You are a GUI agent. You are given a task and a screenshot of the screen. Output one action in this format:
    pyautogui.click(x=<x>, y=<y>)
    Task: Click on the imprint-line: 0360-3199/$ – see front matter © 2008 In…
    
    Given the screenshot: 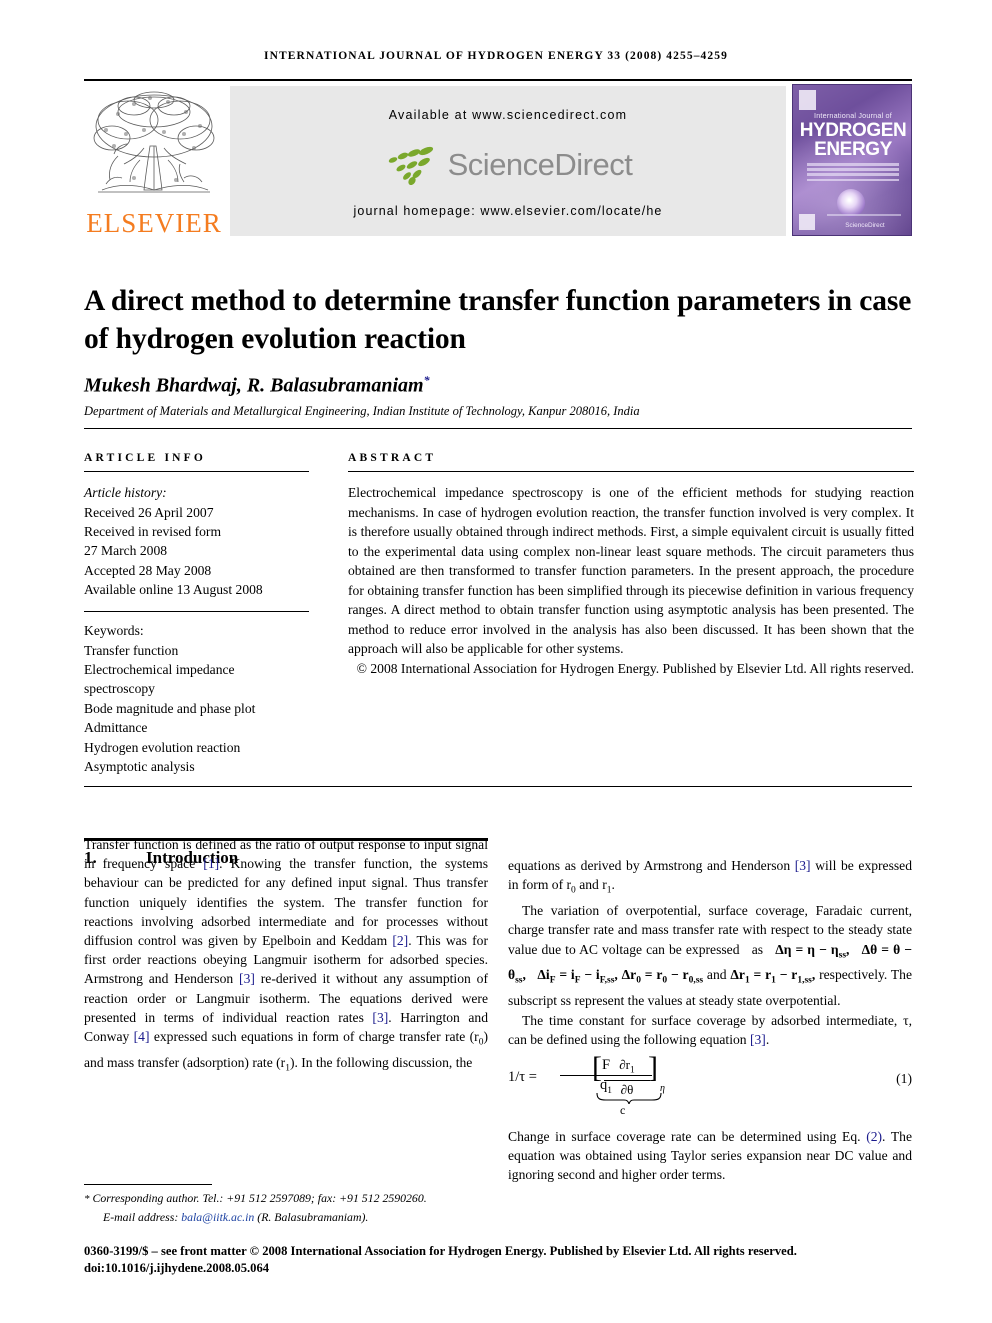 What is the action you would take?
    pyautogui.click(x=440, y=1251)
    